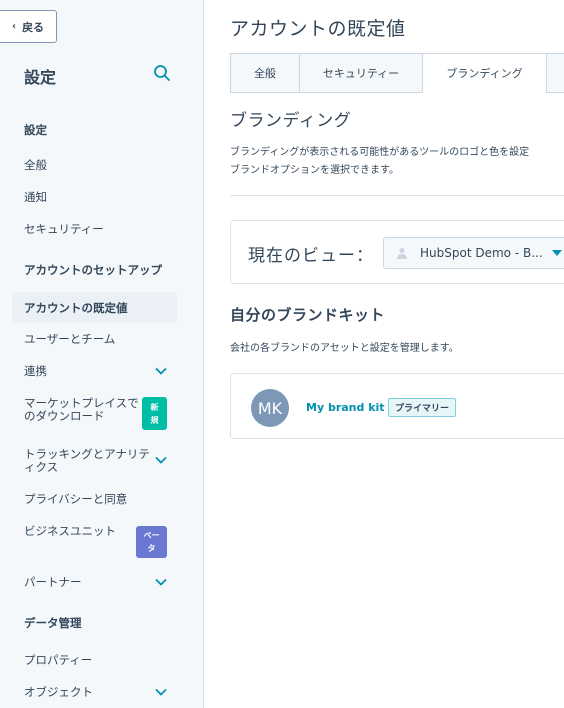 The height and width of the screenshot is (708, 564). I want to click on primary-tag: プライマリー, so click(422, 407).